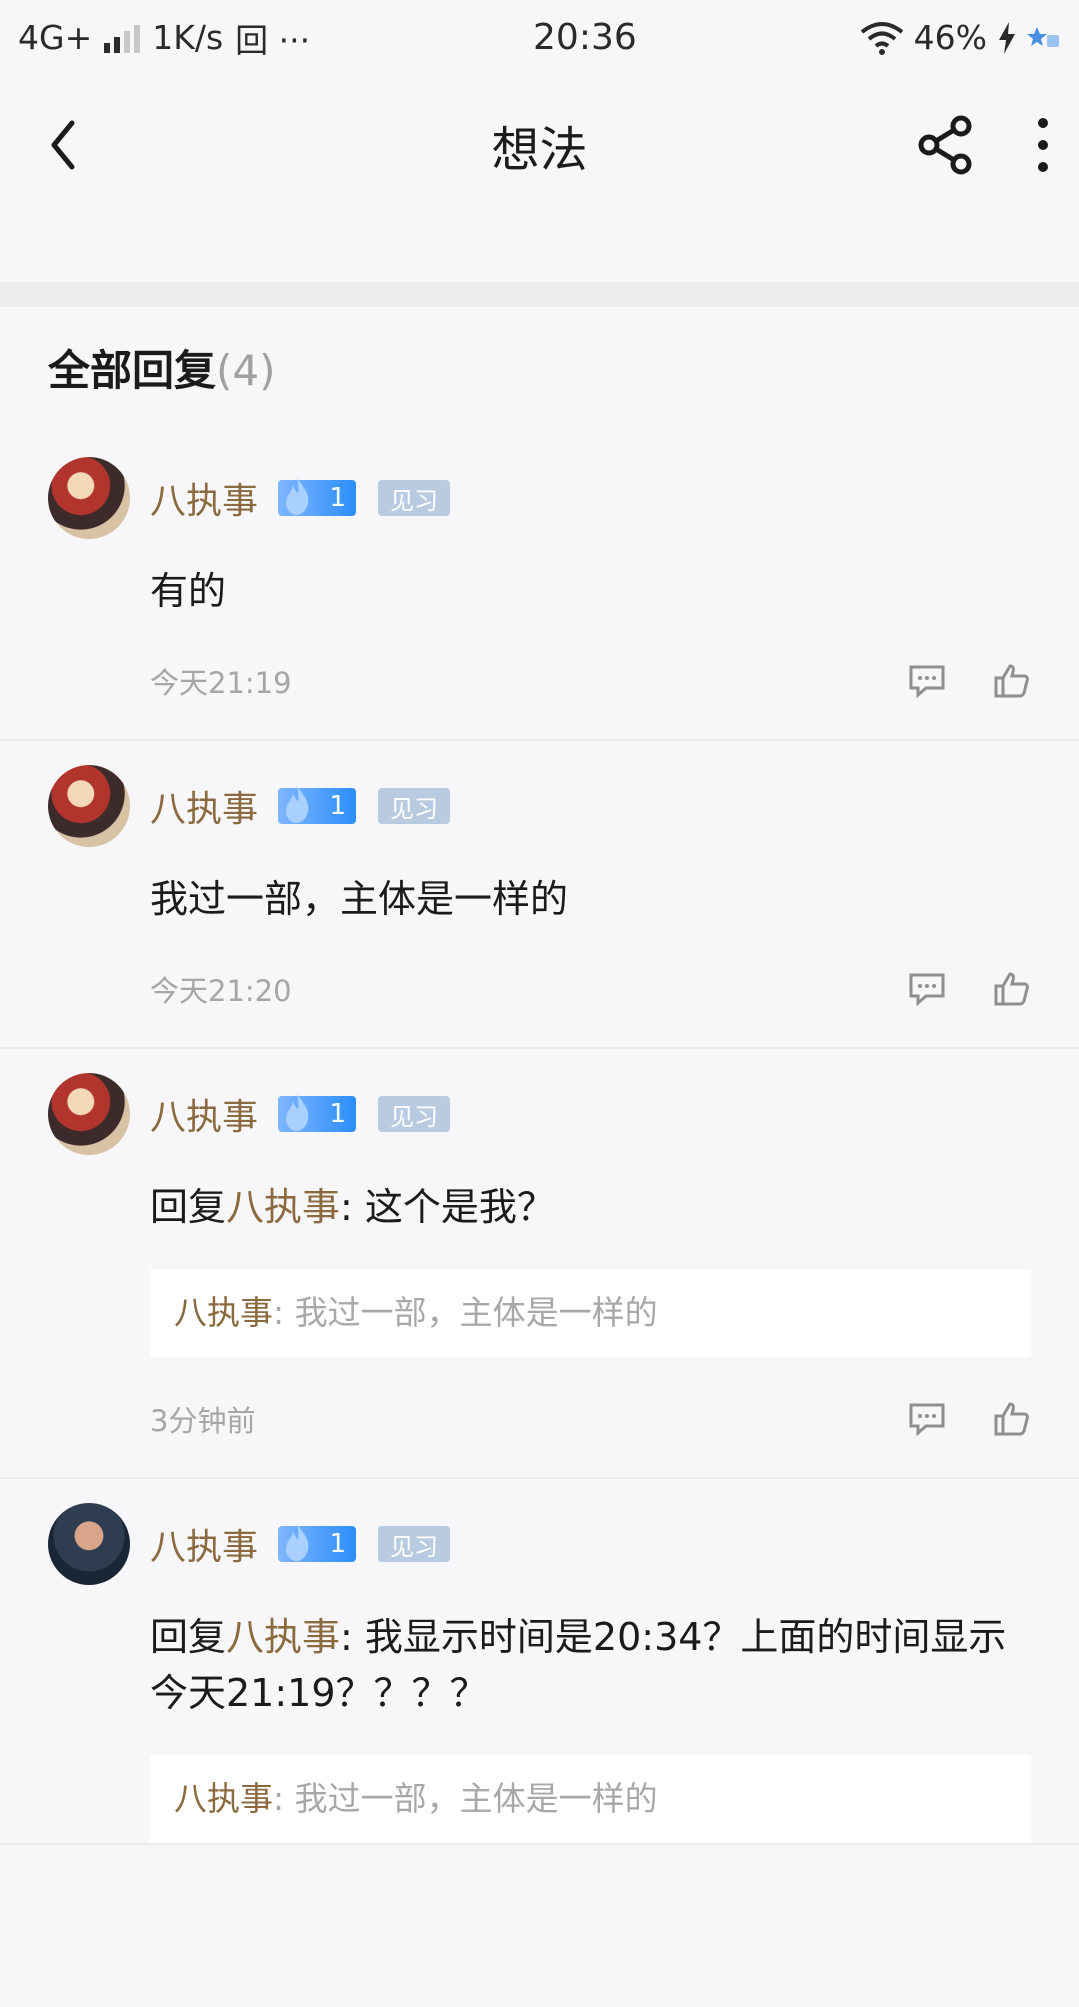  What do you see at coordinates (359, 899) in the screenshot?
I see `comment-text: 我过一部，主体是一样的` at bounding box center [359, 899].